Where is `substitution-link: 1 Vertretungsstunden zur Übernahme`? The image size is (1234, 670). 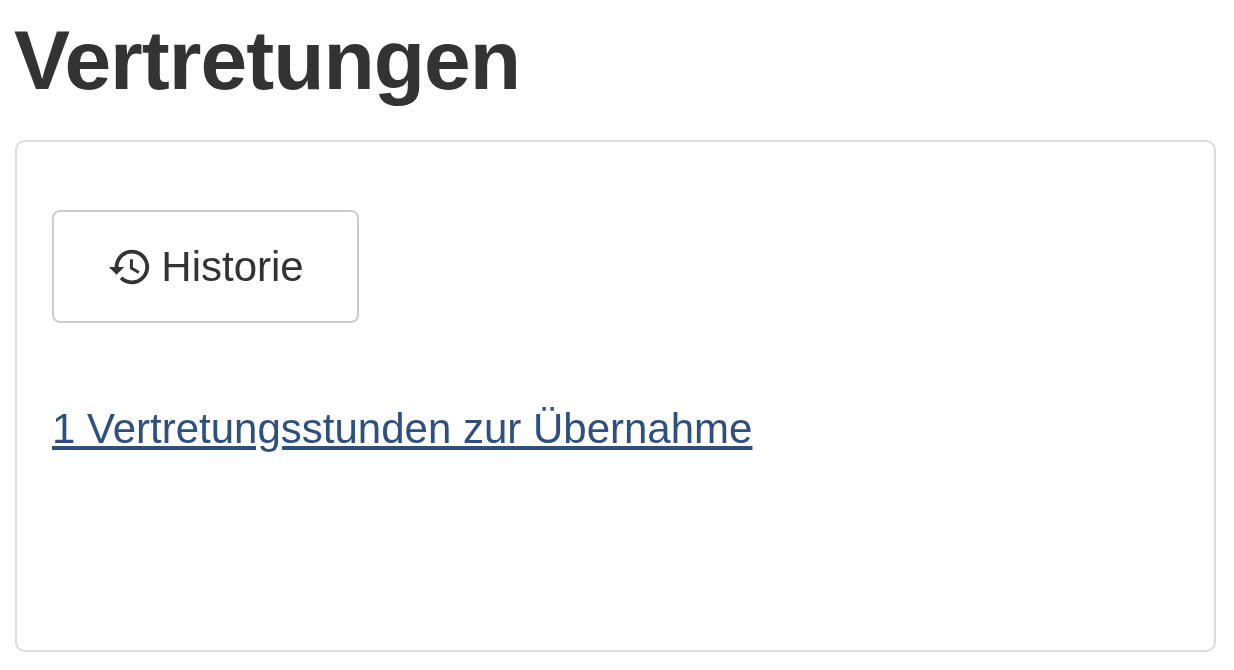 substitution-link: 1 Vertretungsstunden zur Übernahme is located at coordinates (402, 429).